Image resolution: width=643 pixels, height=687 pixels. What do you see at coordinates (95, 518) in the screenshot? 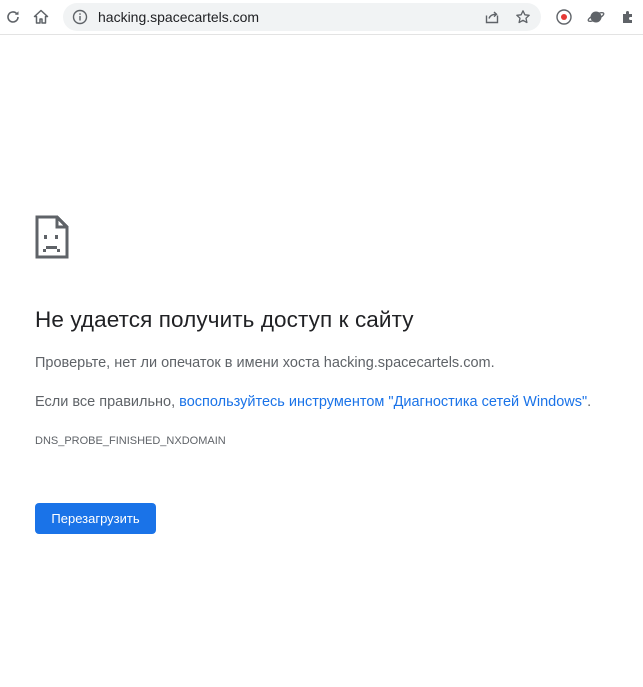
I see `reload-button: Перезагрузить` at bounding box center [95, 518].